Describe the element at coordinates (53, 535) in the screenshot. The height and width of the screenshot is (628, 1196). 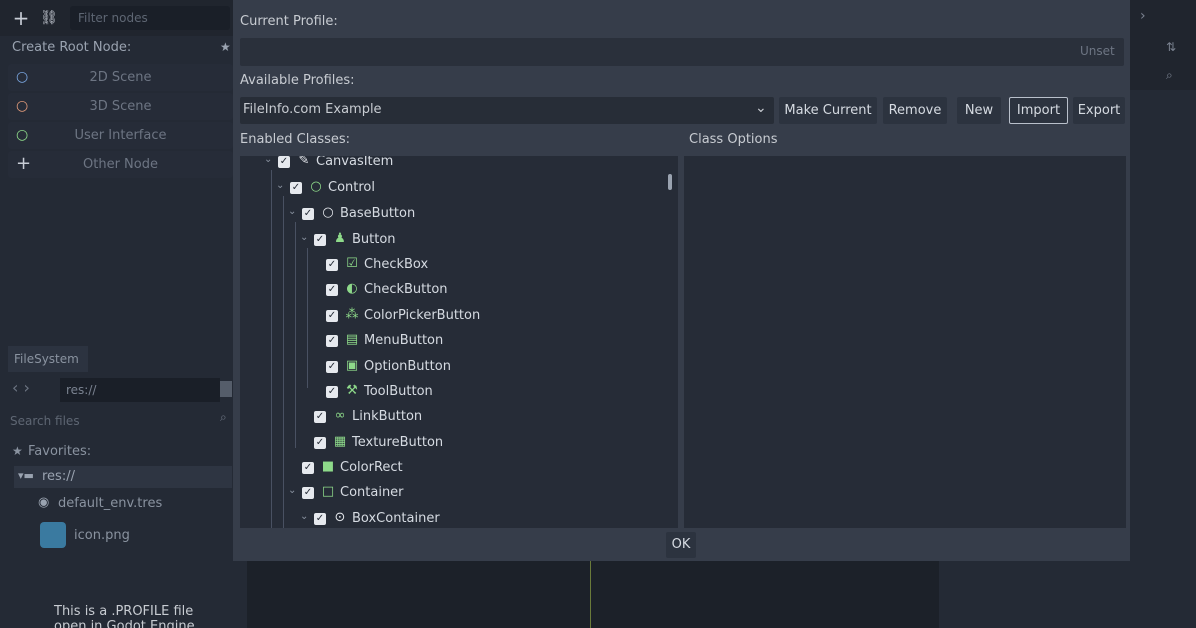
I see `godot-icon` at that location.